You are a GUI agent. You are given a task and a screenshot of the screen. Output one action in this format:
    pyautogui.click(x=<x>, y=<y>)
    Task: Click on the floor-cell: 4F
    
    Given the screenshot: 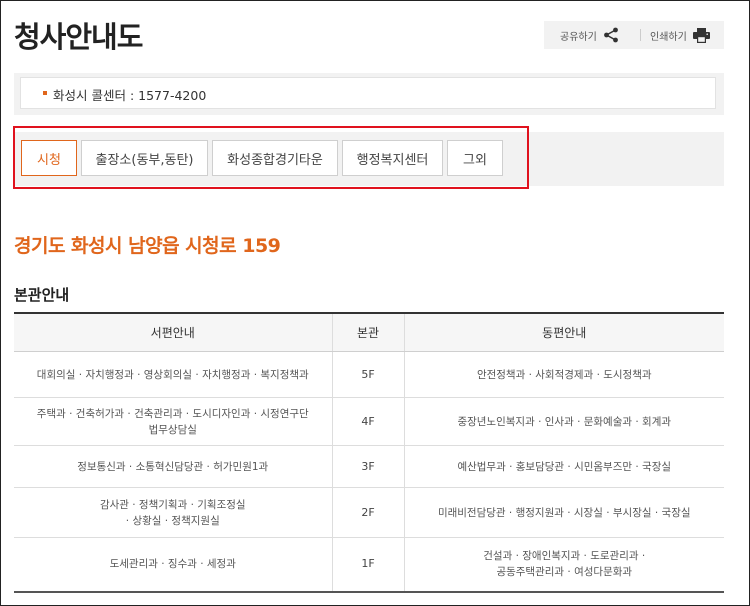 What is the action you would take?
    pyautogui.click(x=368, y=421)
    